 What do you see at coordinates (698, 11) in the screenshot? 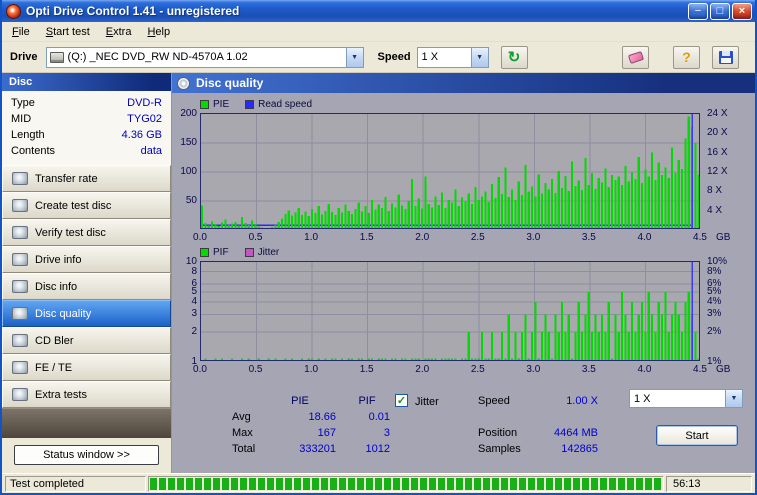
I see `minimize-button: −` at bounding box center [698, 11].